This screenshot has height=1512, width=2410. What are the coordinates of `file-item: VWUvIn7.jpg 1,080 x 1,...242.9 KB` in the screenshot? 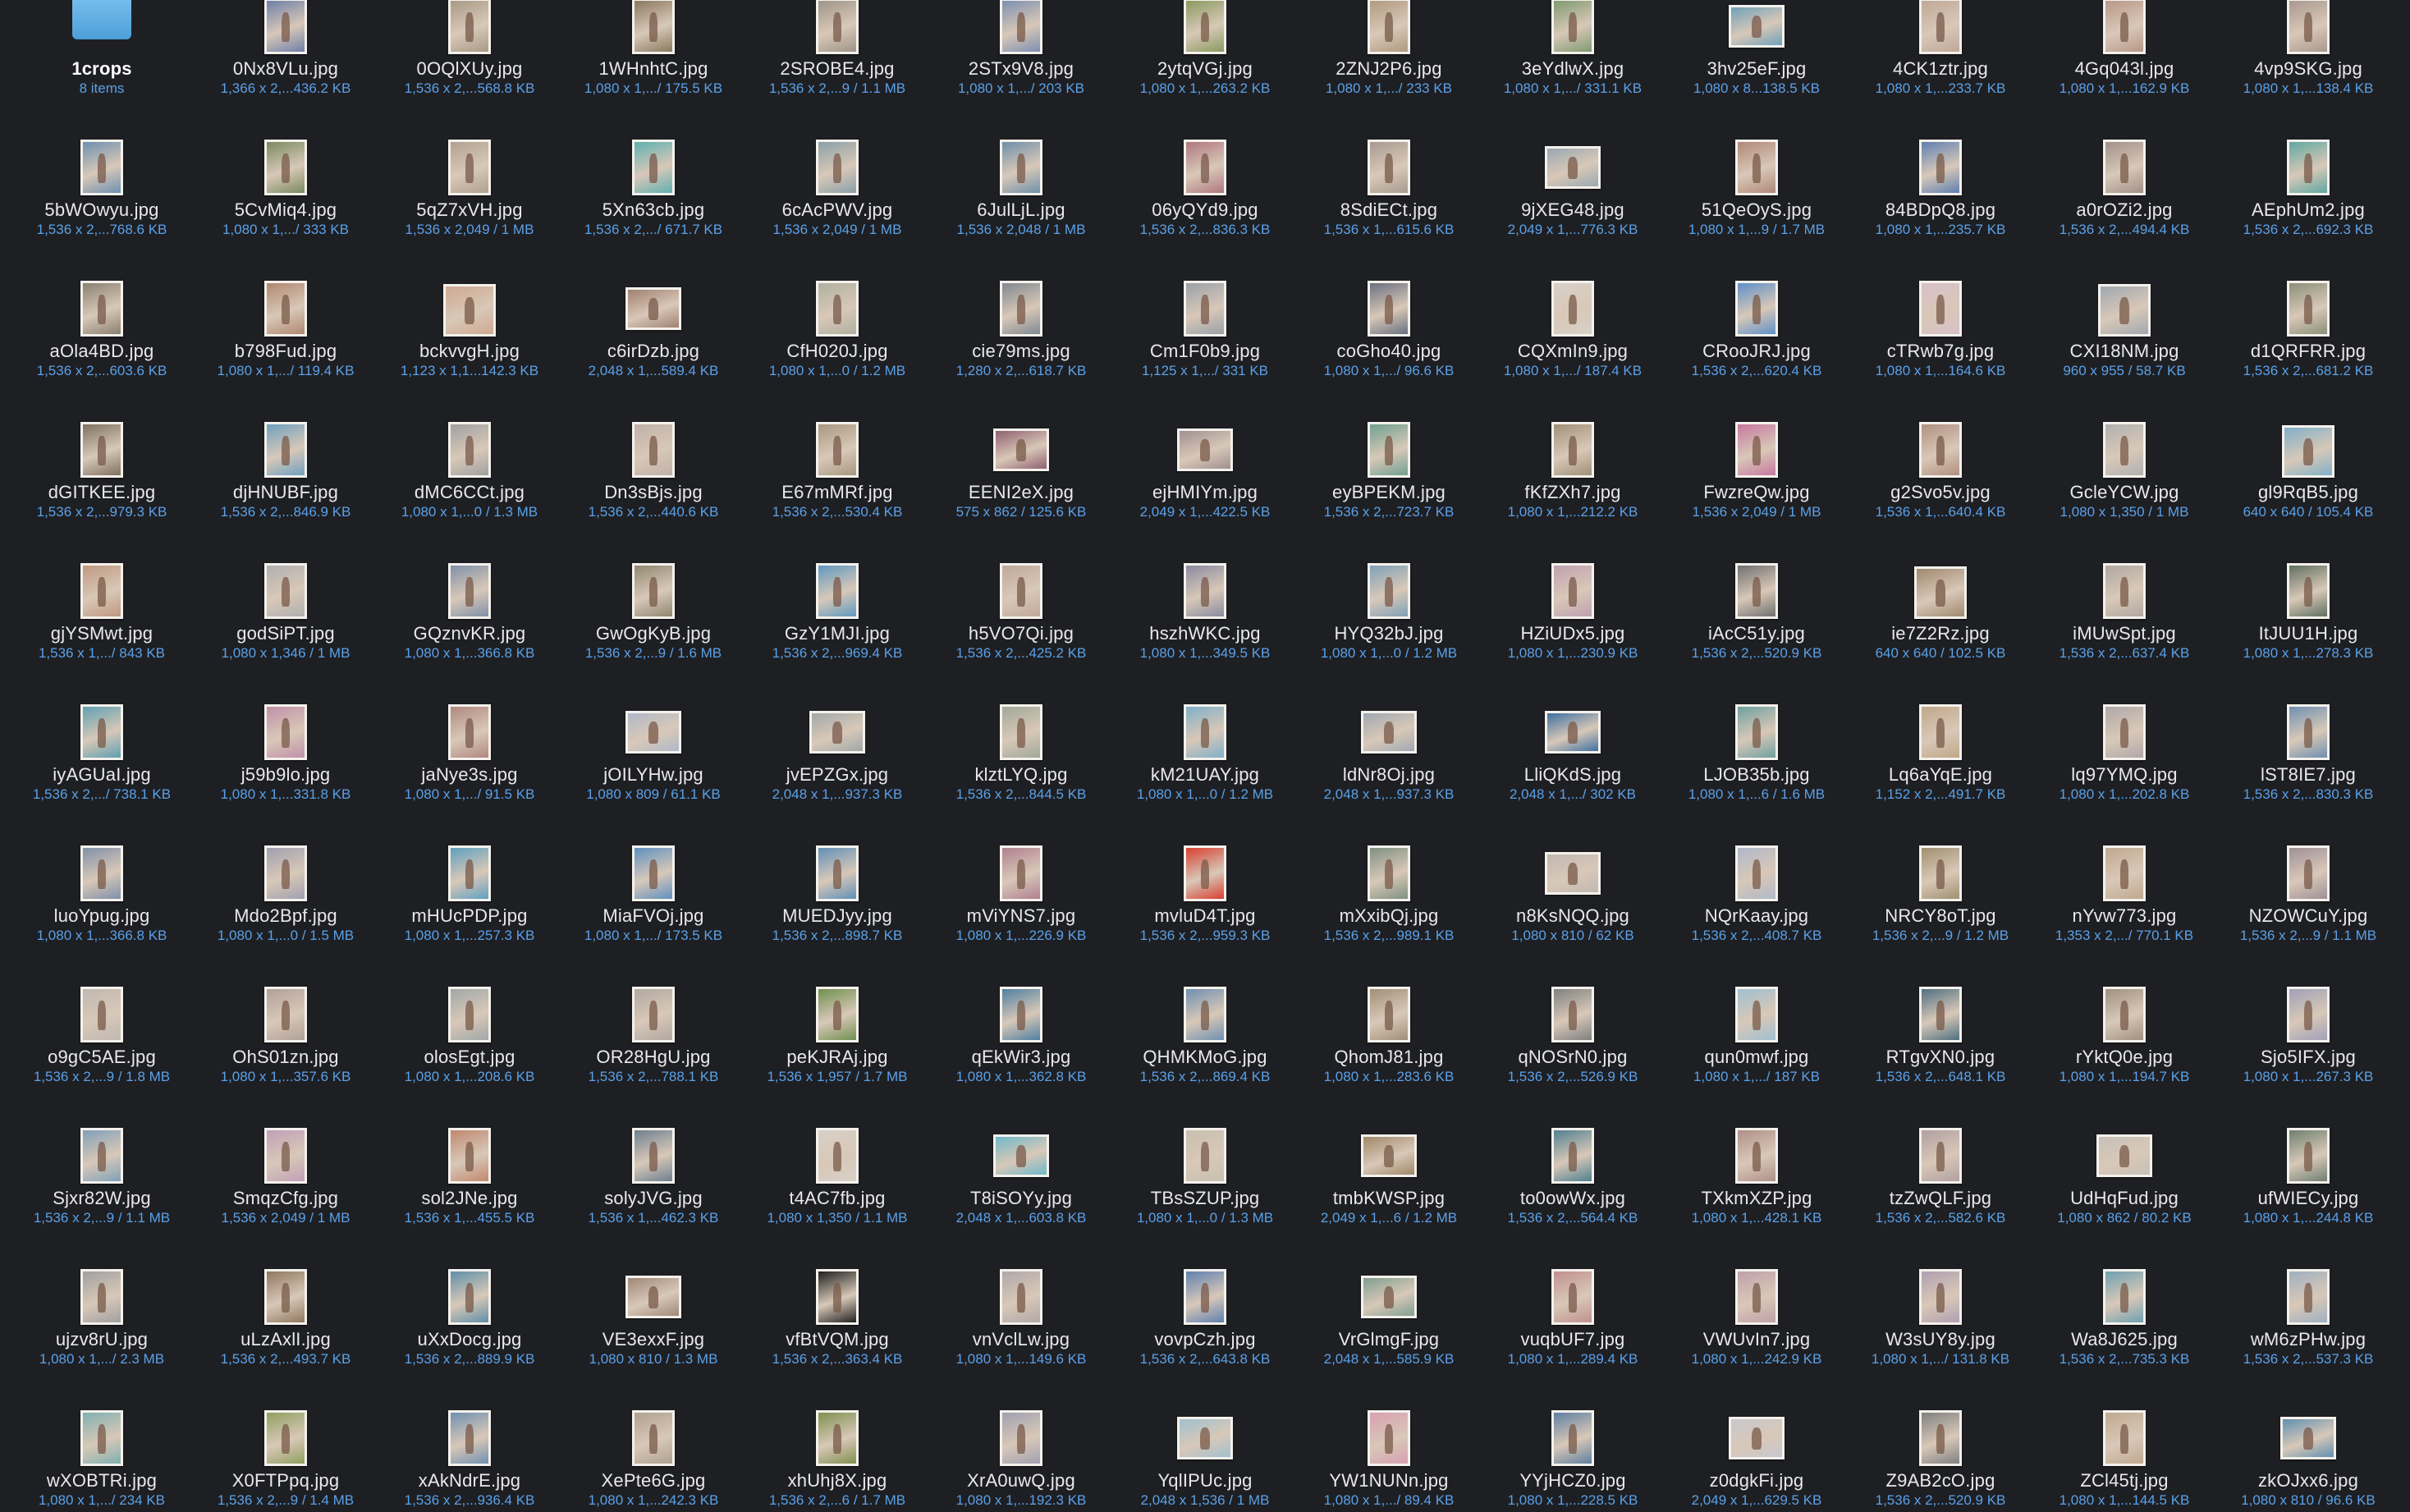 It's located at (1757, 1300).